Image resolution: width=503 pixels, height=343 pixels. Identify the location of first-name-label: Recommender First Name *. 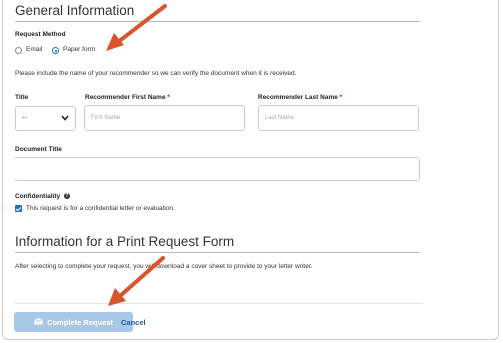
(127, 97).